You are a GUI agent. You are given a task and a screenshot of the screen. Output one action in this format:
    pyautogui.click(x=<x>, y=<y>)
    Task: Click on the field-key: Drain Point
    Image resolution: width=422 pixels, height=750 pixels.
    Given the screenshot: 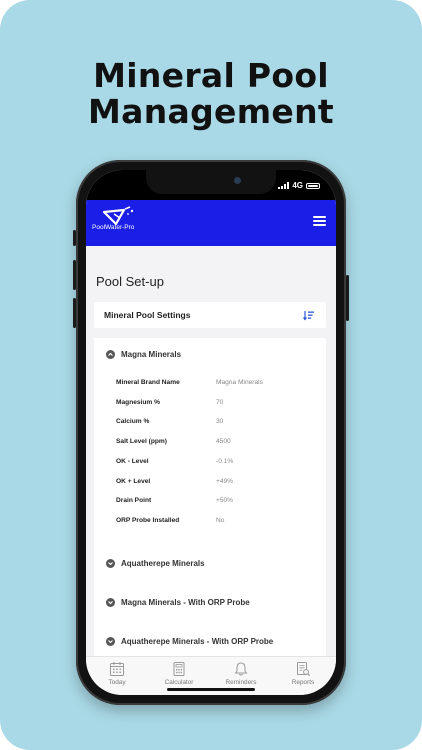 What is the action you would take?
    pyautogui.click(x=134, y=500)
    